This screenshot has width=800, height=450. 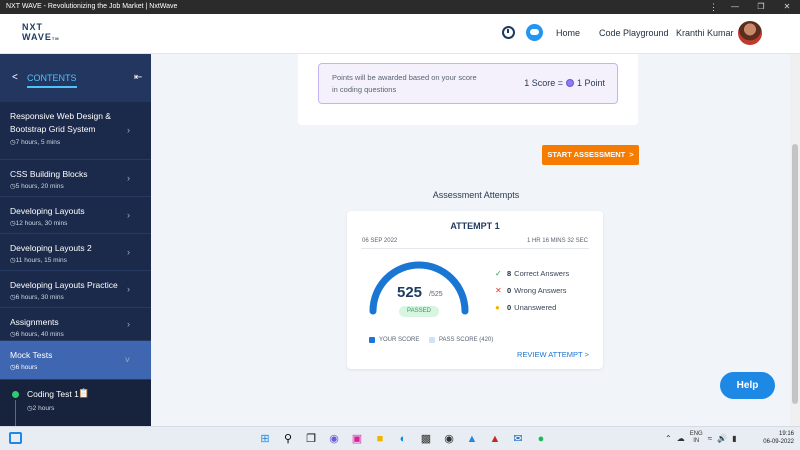 What do you see at coordinates (75, 360) in the screenshot?
I see `sidebar-course-item: Mock Tests 6 hours ˅` at bounding box center [75, 360].